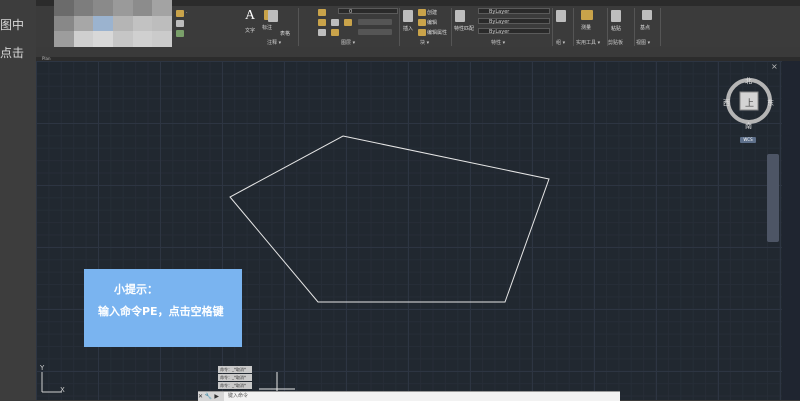 The width and height of the screenshot is (800, 401). What do you see at coordinates (749, 102) in the screenshot?
I see `viewcube-top: 上` at bounding box center [749, 102].